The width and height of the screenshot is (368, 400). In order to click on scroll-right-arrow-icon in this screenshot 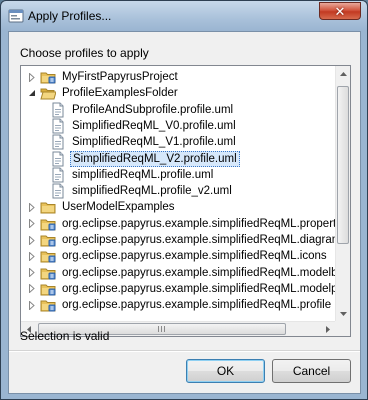, I will do `click(328, 329)`.